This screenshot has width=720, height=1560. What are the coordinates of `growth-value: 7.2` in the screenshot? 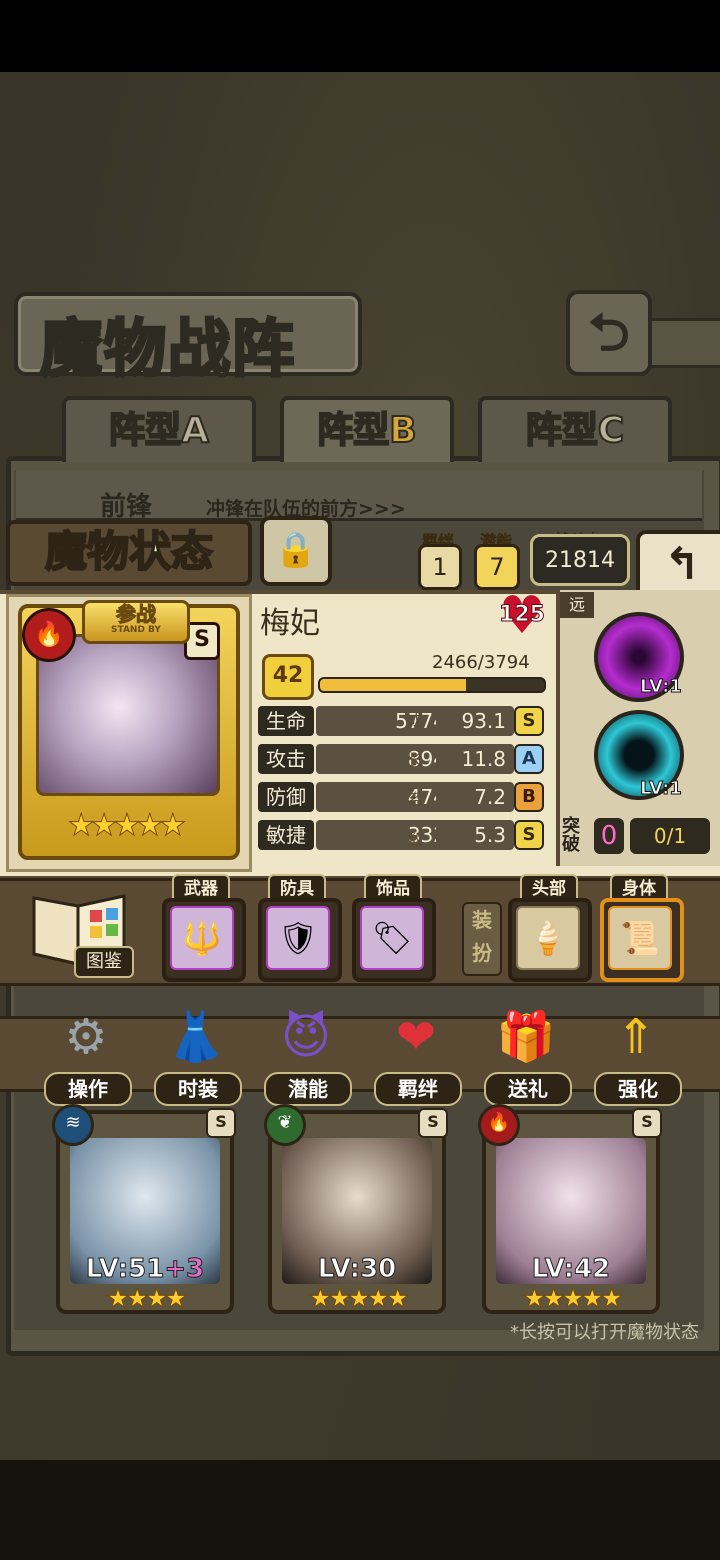 It's located at (475, 797).